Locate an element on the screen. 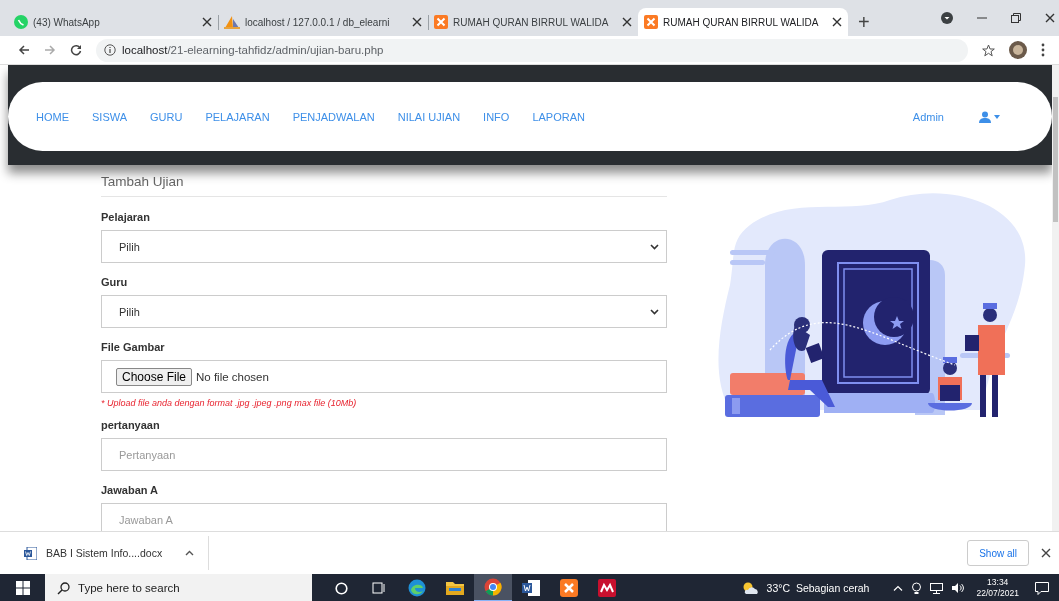  tab-title: localhost / 127.0.0.1 / db_elearni is located at coordinates (318, 22).